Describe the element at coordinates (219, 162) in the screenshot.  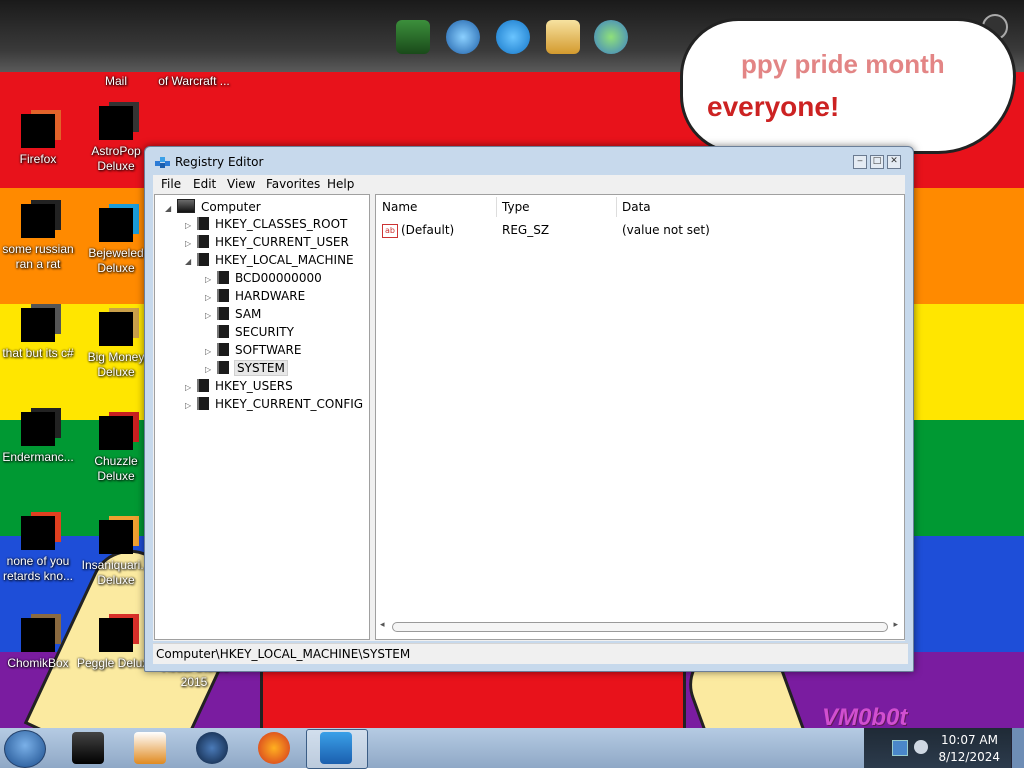
I see `window-title: Registry Editor` at that location.